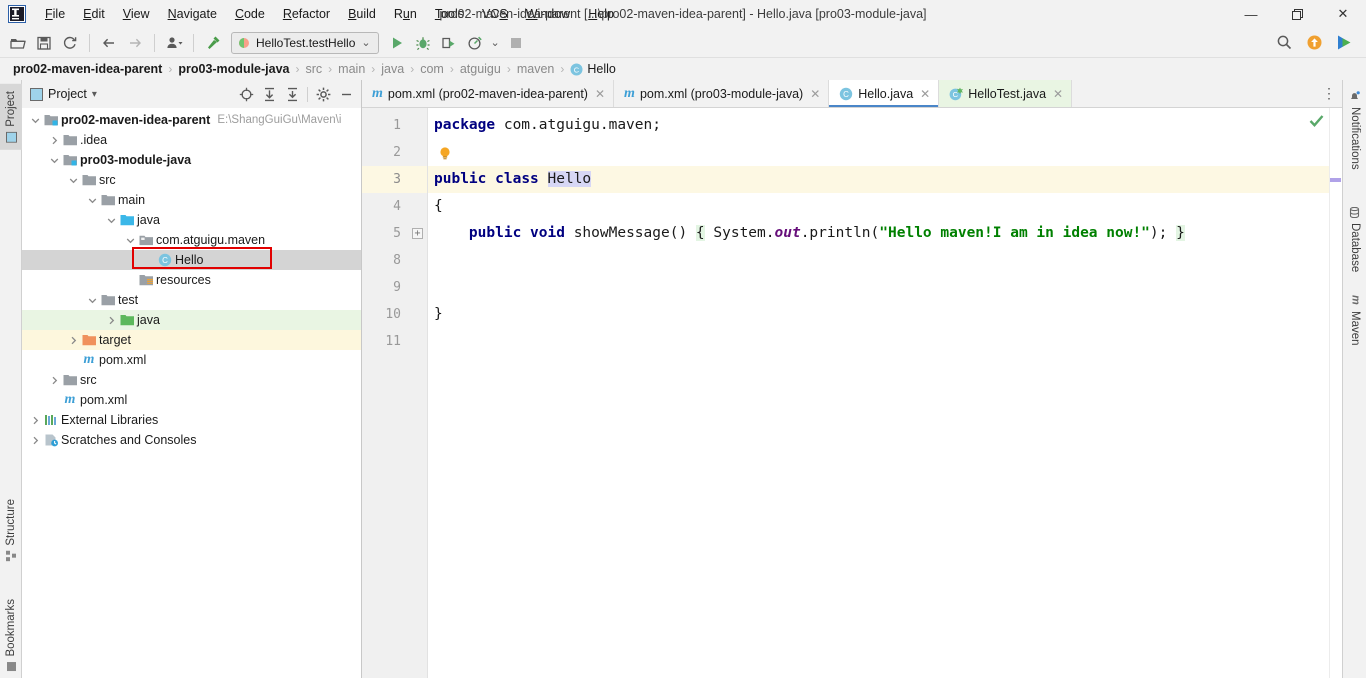 This screenshot has height=678, width=1366. Describe the element at coordinates (1329, 93) in the screenshot. I see `editor-tabs-more-icon: ⋮` at that location.